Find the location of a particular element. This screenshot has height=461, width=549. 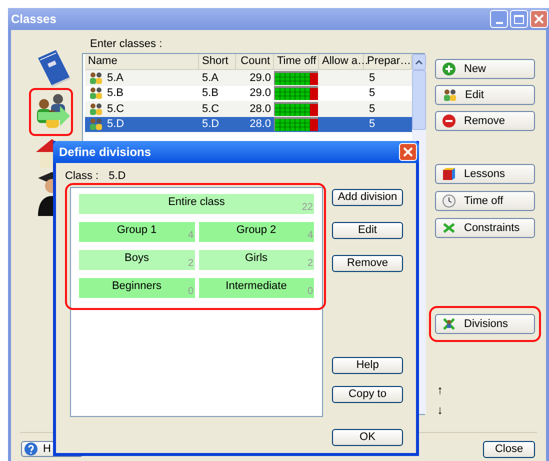

division-tile: Entire class 22 is located at coordinates (196, 204).